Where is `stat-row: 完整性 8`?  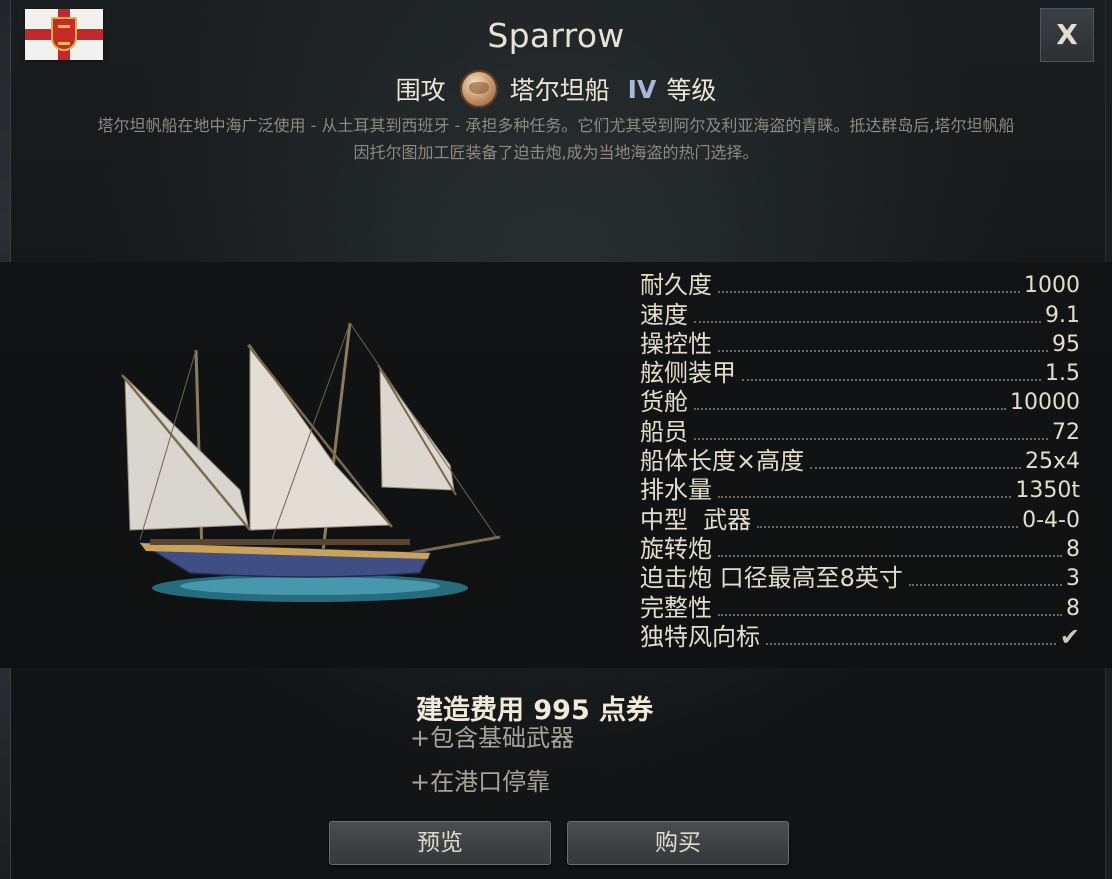 stat-row: 完整性 8 is located at coordinates (860, 607).